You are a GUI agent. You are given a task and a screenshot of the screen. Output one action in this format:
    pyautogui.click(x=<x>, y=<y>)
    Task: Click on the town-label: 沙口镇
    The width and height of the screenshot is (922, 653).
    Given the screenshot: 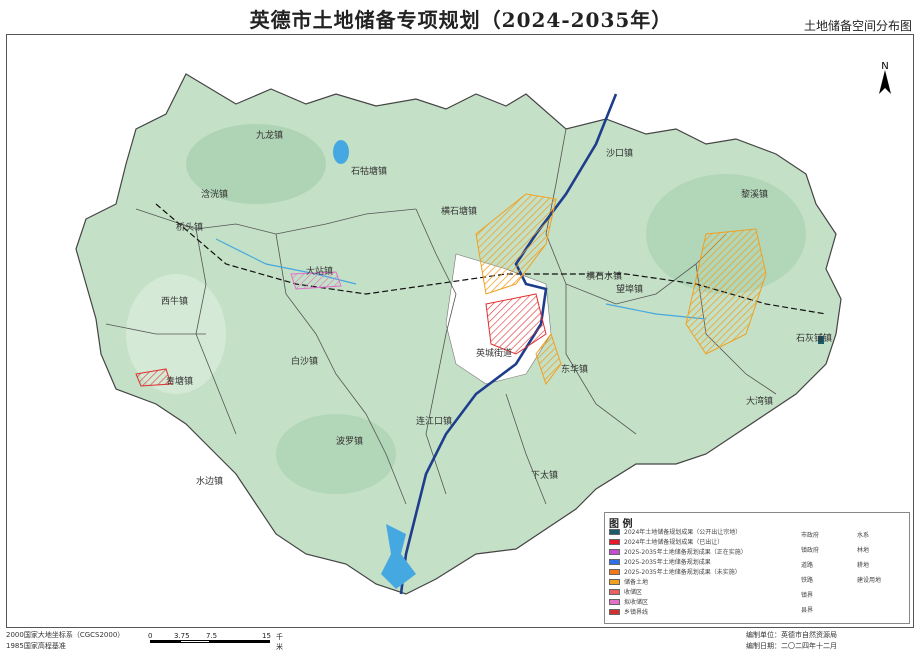 What is the action you would take?
    pyautogui.click(x=619, y=153)
    